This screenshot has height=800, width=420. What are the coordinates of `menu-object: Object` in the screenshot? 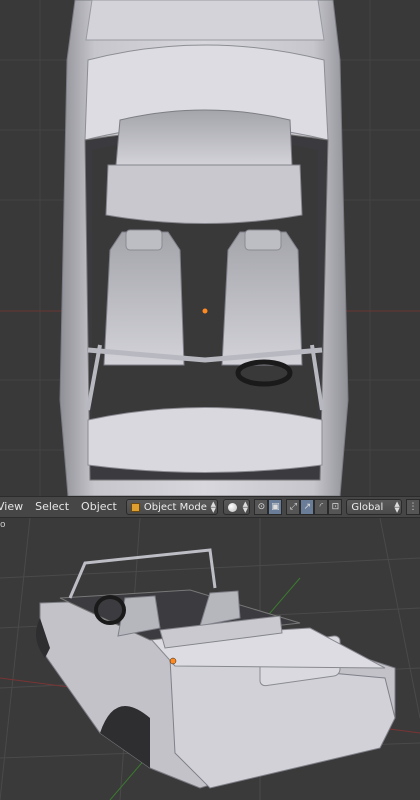 It's located at (99, 507).